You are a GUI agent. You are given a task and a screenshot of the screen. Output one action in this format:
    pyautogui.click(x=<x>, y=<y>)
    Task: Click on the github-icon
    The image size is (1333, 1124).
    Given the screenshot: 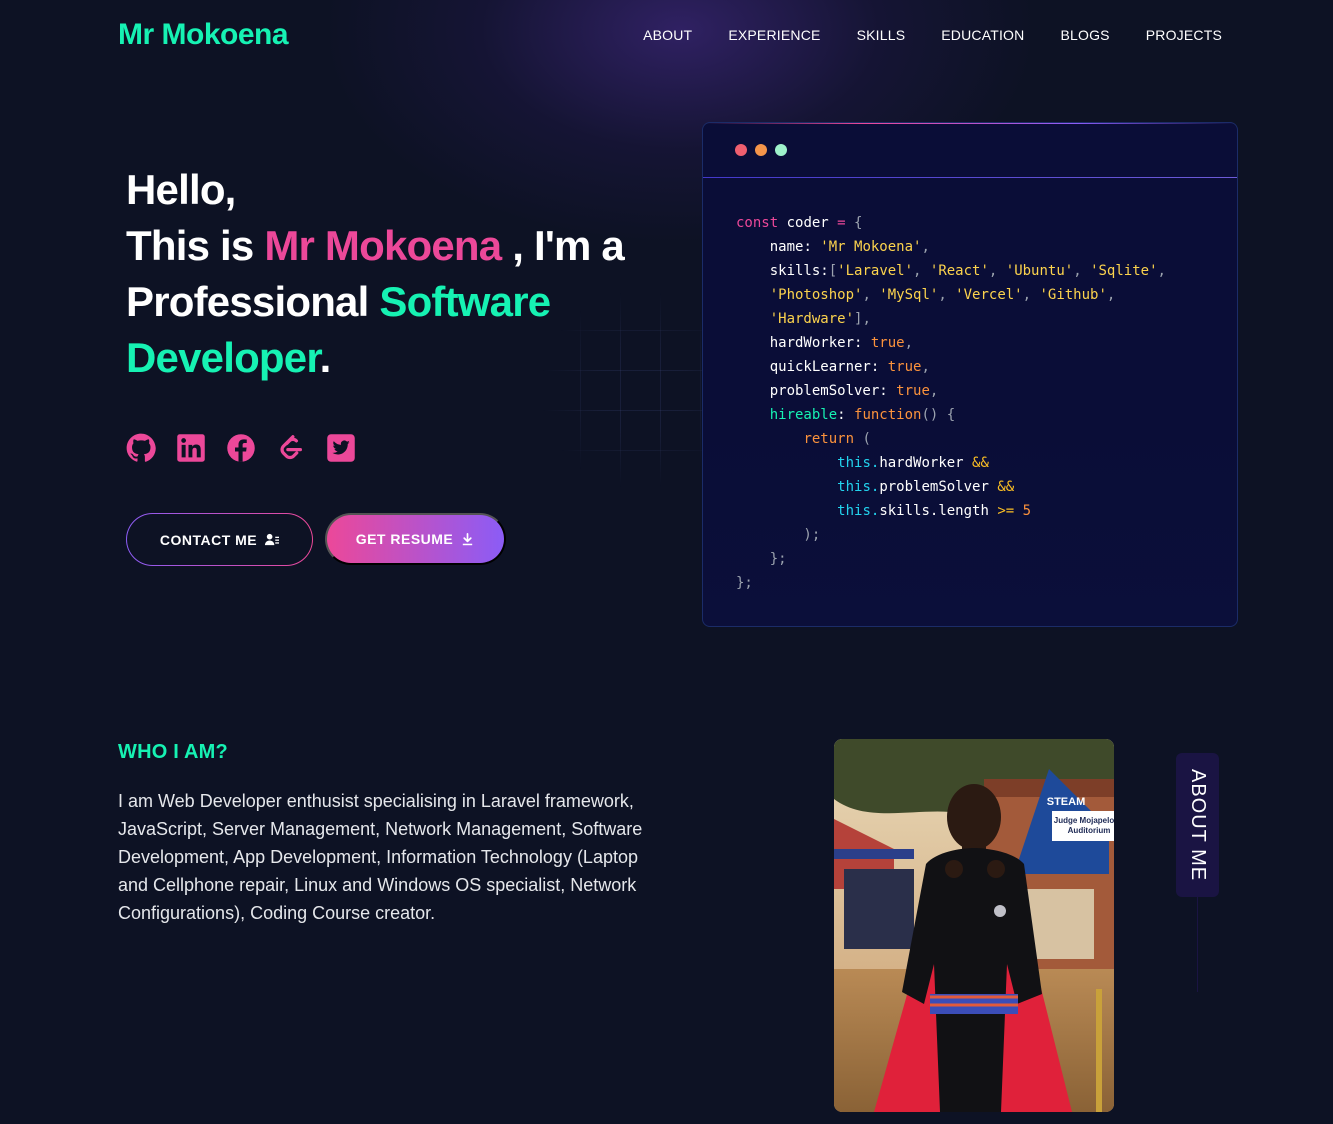 What is the action you would take?
    pyautogui.click(x=141, y=448)
    